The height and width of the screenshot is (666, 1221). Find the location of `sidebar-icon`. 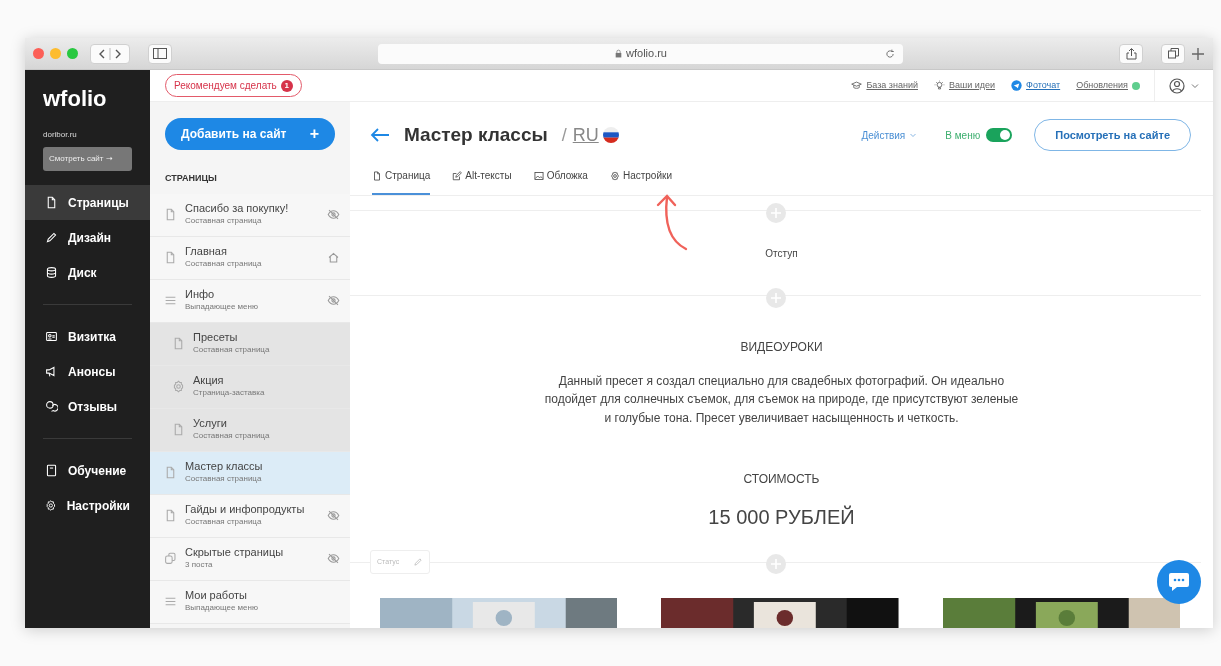

sidebar-icon is located at coordinates (160, 53).